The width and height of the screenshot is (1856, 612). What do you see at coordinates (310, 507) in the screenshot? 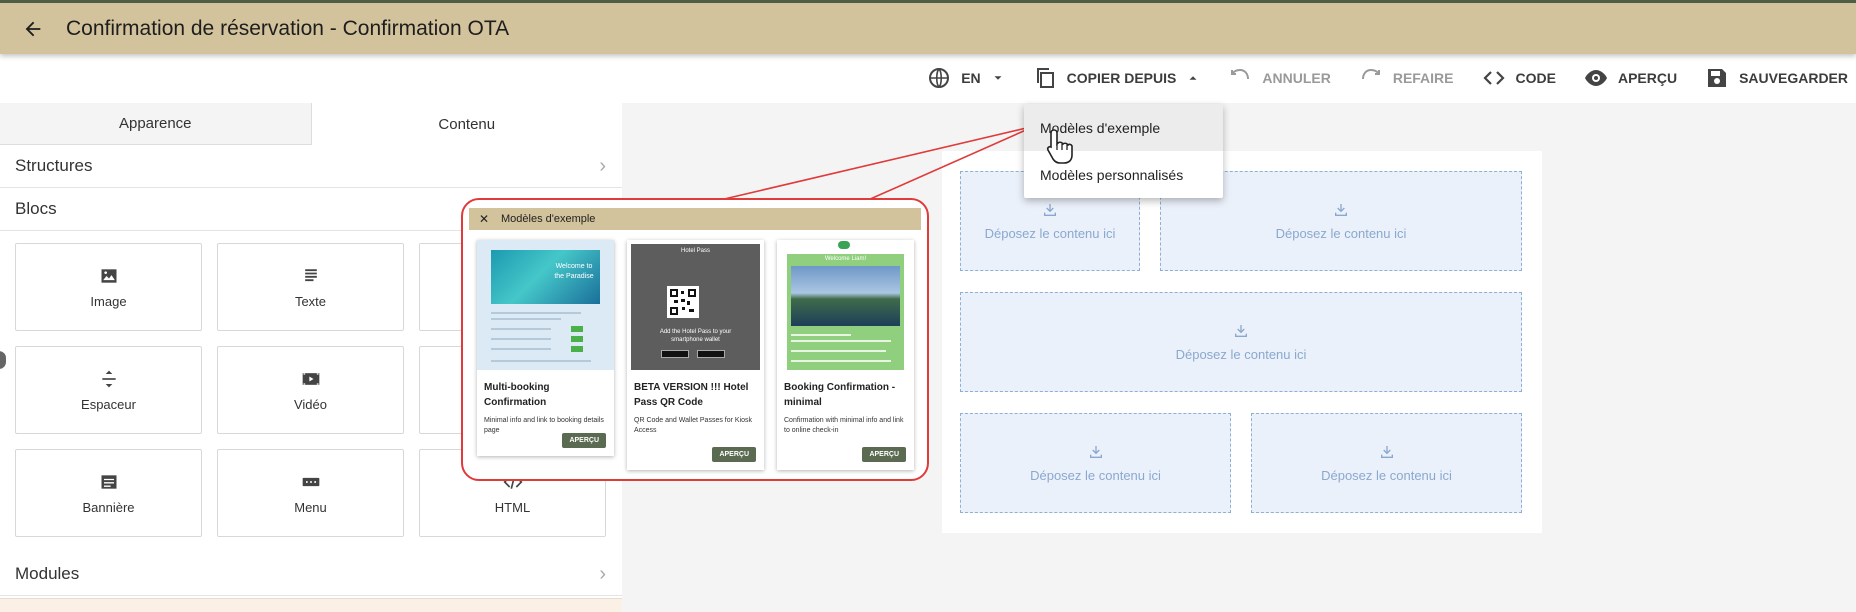
I see `block-label: Menu` at bounding box center [310, 507].